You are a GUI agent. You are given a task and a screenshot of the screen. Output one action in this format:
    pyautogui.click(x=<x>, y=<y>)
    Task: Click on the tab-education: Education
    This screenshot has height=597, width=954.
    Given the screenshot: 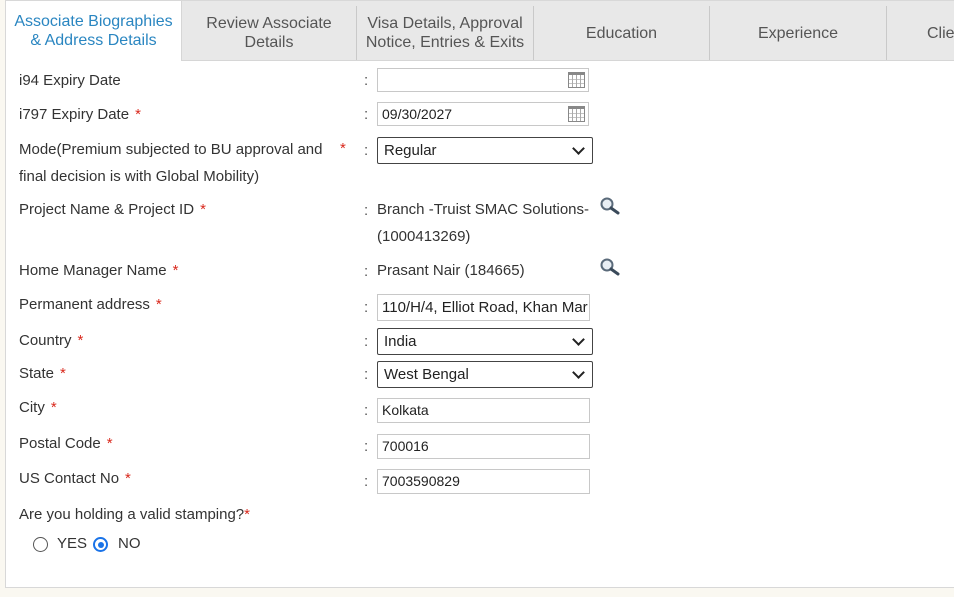 What is the action you would take?
    pyautogui.click(x=622, y=33)
    